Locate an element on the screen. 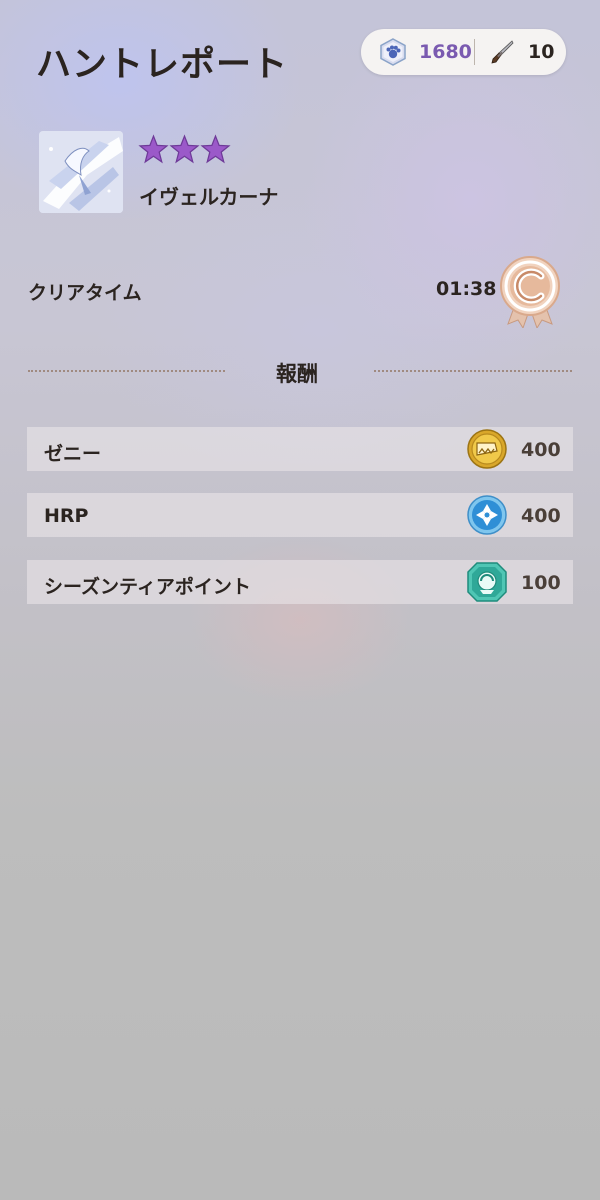 The image size is (600, 1200). paw-gem-icon is located at coordinates (393, 52).